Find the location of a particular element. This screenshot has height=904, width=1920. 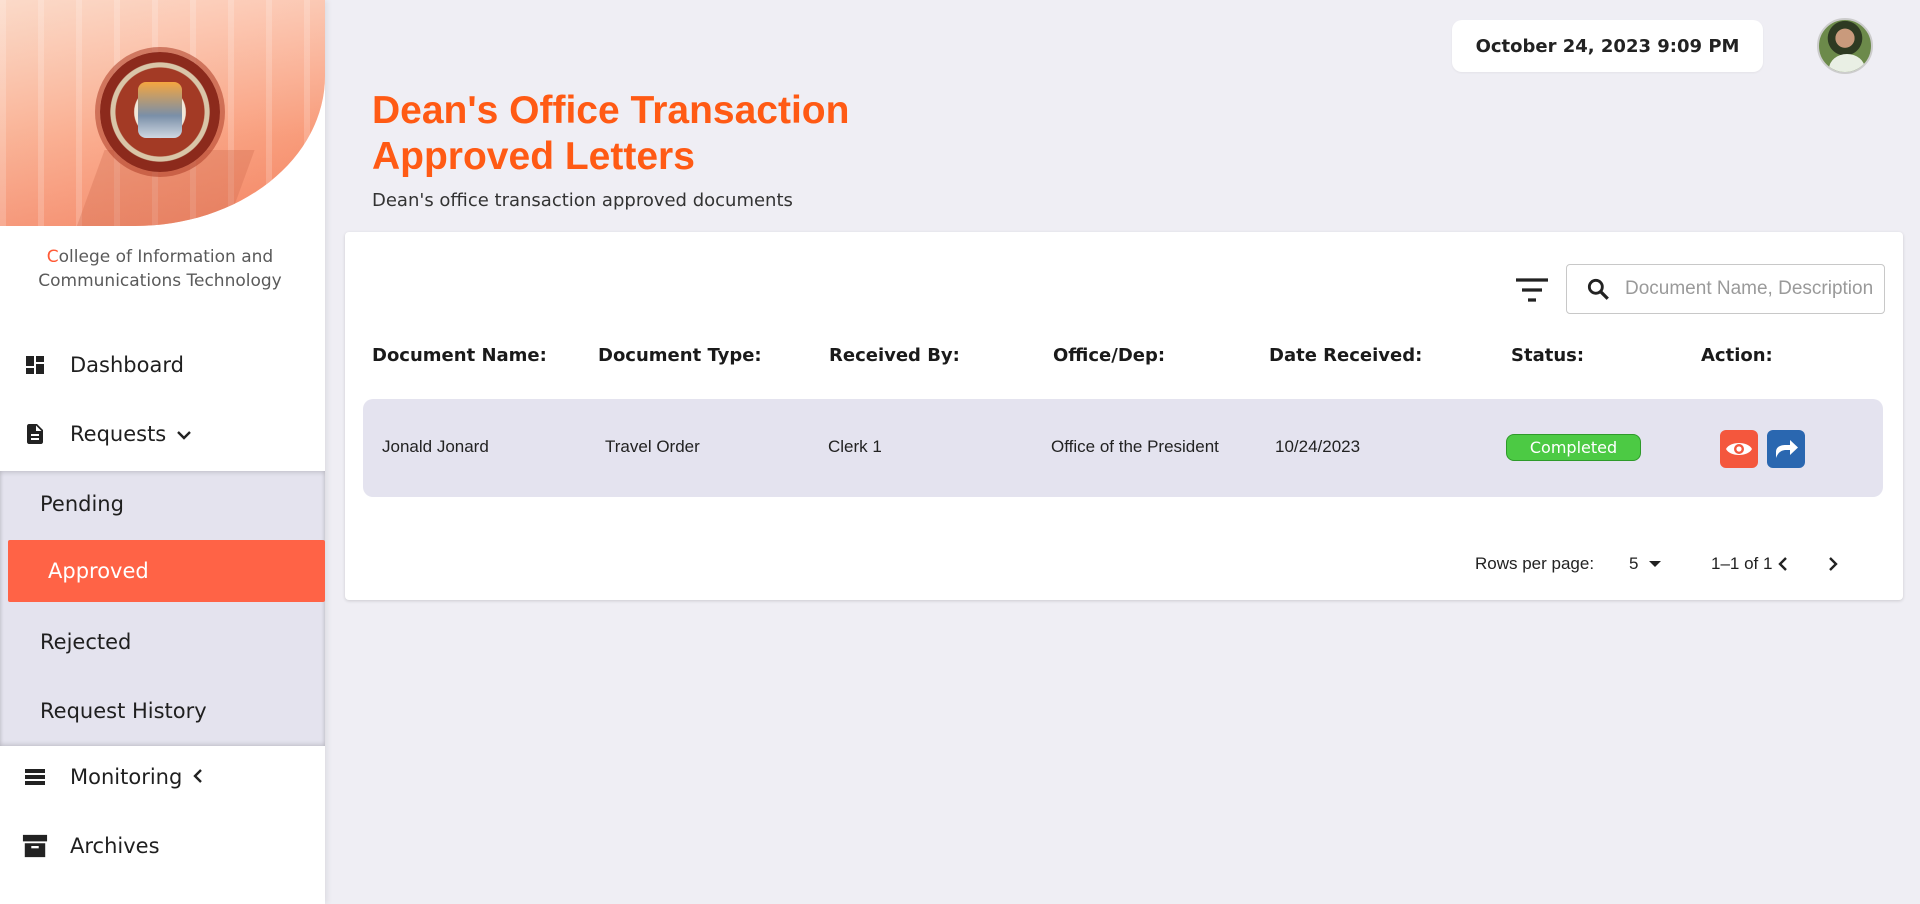

caret-down-icon is located at coordinates (1655, 564).